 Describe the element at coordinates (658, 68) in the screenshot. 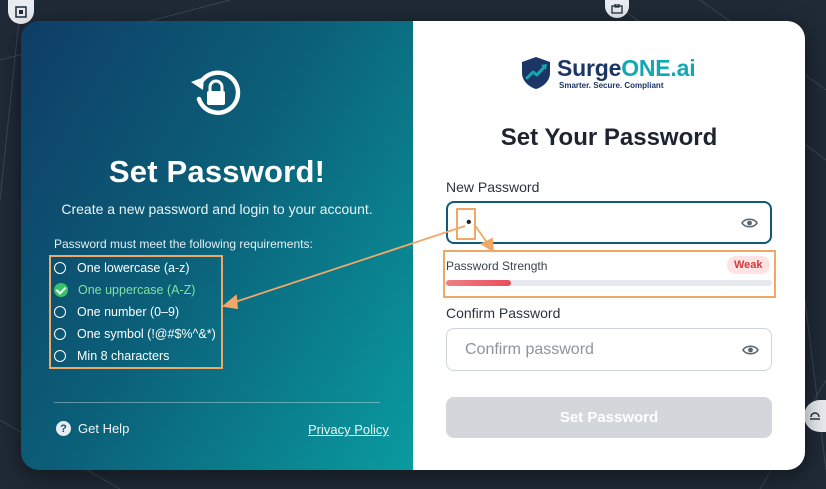

I see `logo-brand-suffix: ONE.ai` at that location.